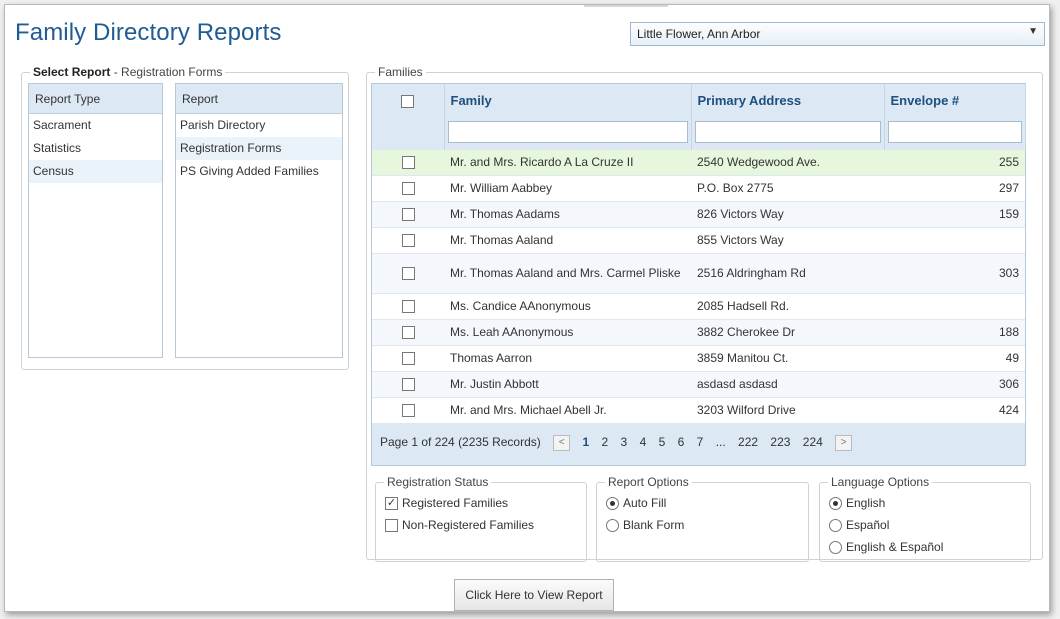 The width and height of the screenshot is (1060, 619). Describe the element at coordinates (835, 526) in the screenshot. I see `espanol-radio` at that location.